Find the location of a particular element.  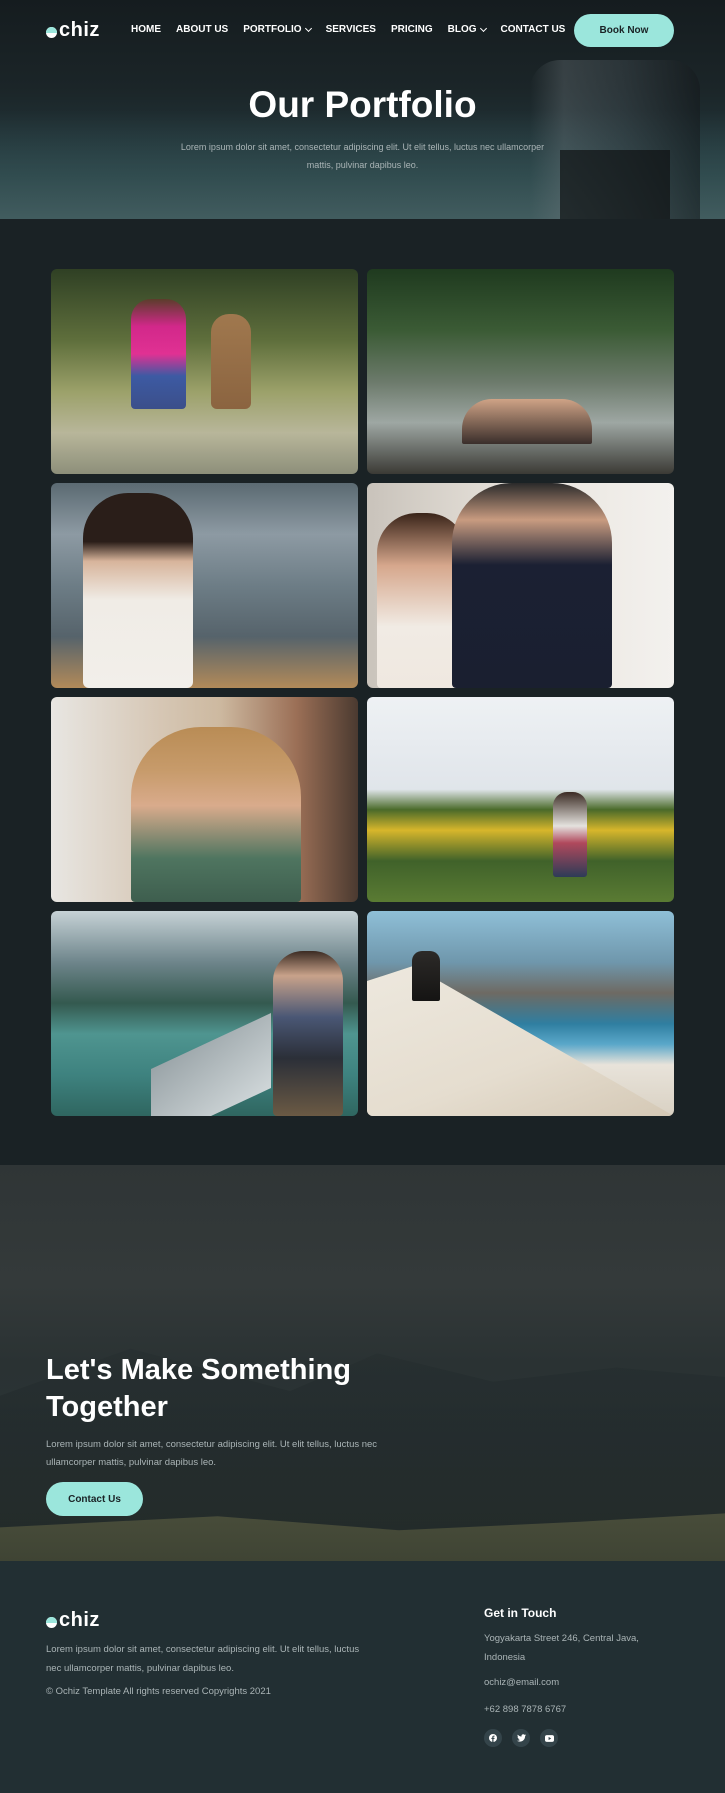

nav-pricing-label: PRICING is located at coordinates (411, 29).